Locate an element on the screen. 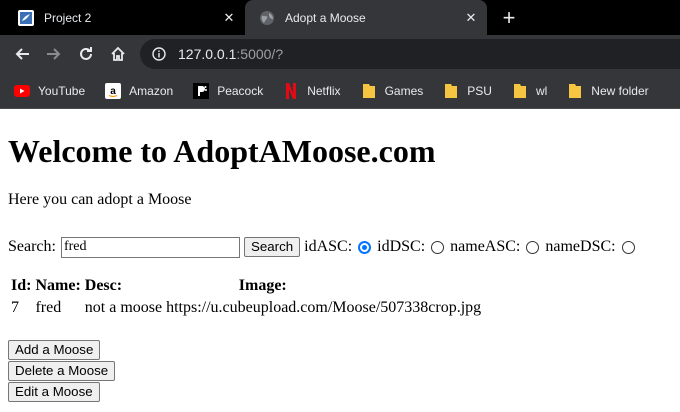 This screenshot has height=412, width=680. peacock-icon is located at coordinates (201, 90).